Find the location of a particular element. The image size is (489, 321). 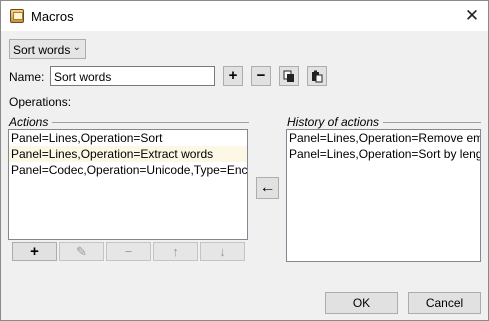

macro-select: Sort words ⌄ is located at coordinates (47, 49).